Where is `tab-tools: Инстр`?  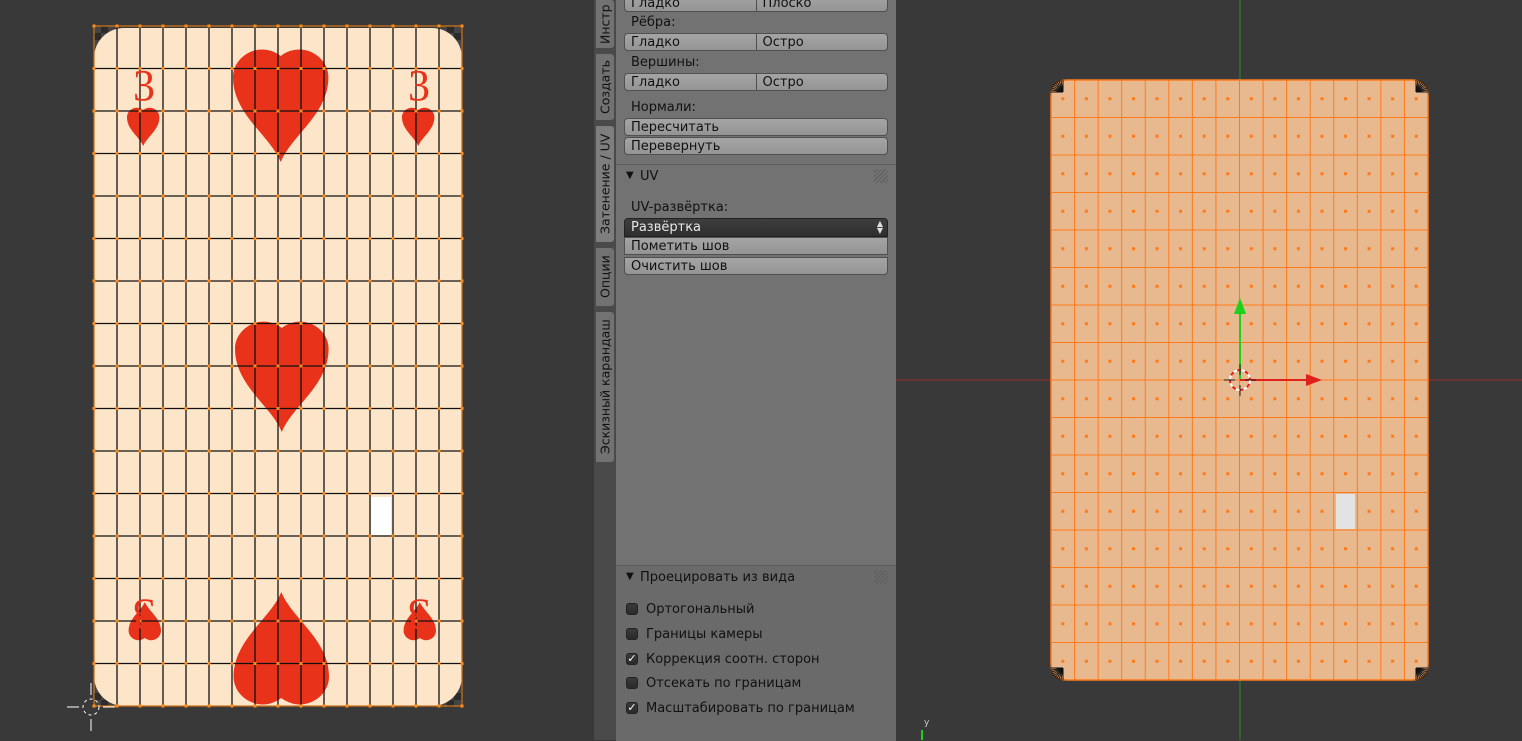 tab-tools: Инстр is located at coordinates (605, 24).